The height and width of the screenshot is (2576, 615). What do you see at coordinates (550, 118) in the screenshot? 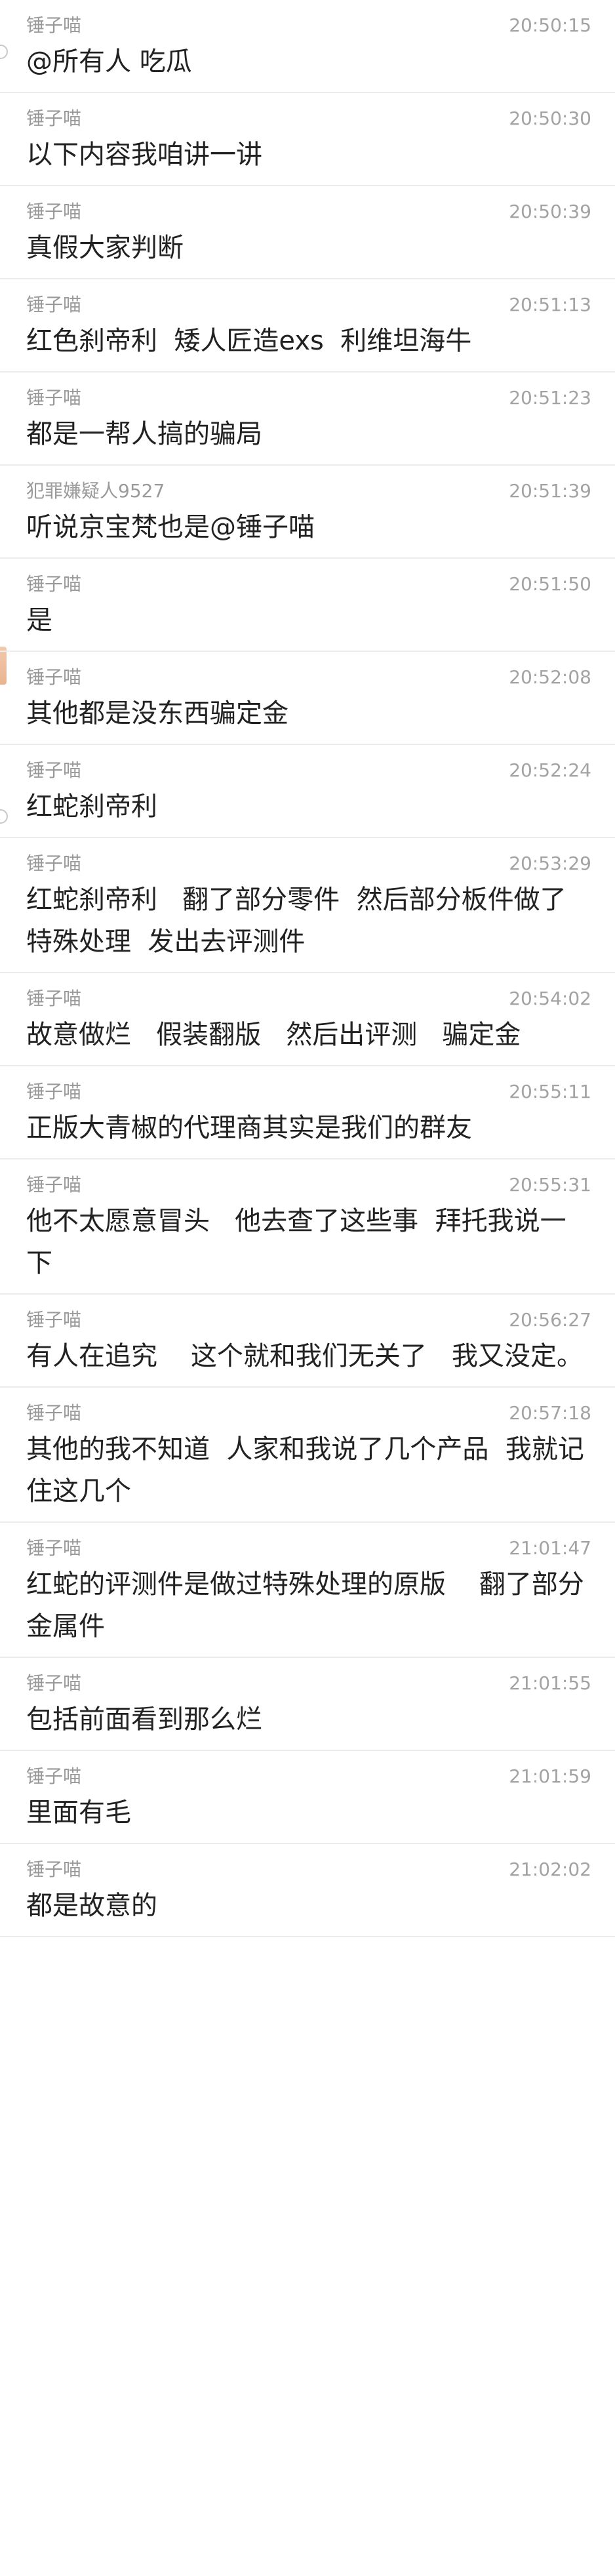
I see `message-timestamp: 20:50:30` at bounding box center [550, 118].